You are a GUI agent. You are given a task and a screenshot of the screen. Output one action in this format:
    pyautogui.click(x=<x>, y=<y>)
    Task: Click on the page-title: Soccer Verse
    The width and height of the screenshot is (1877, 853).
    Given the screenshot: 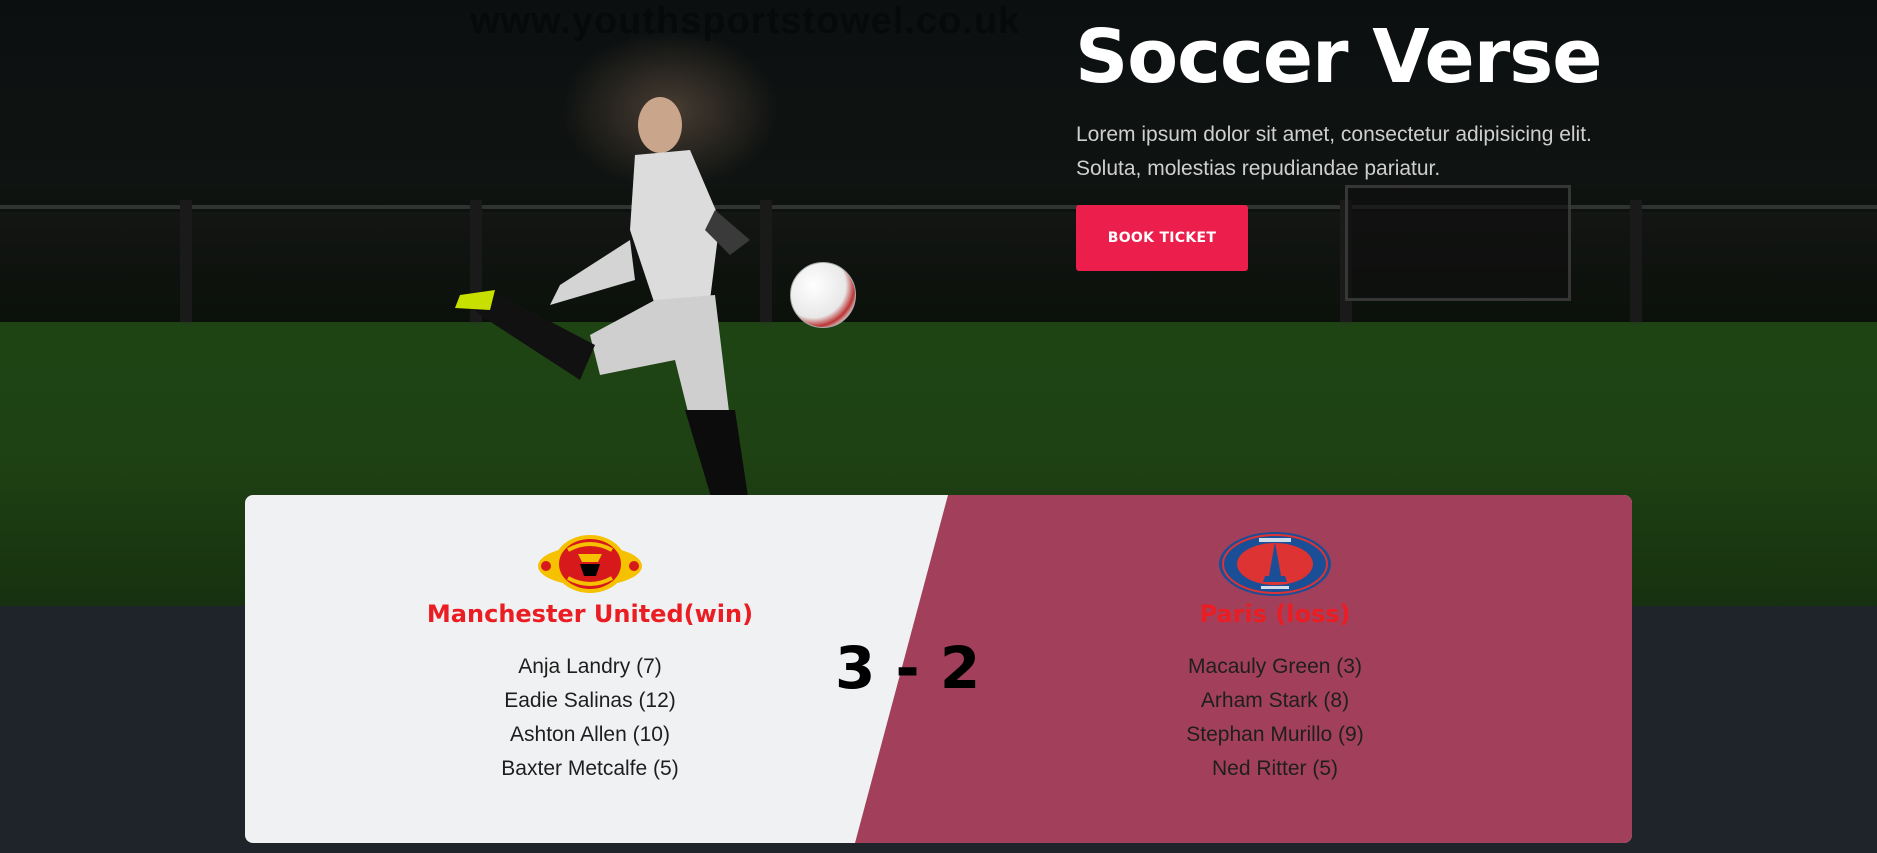 What is the action you would take?
    pyautogui.click(x=1338, y=57)
    